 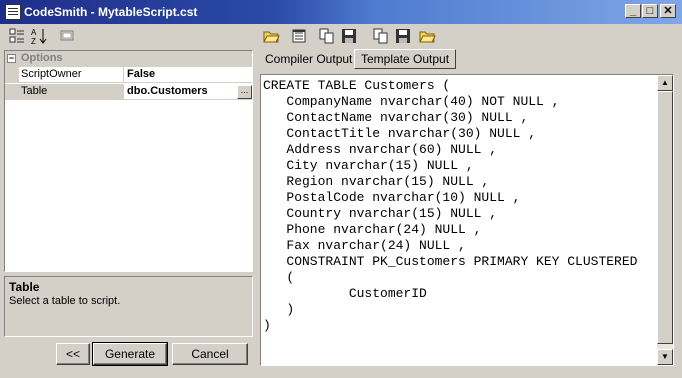 I want to click on category-label: Options, so click(x=42, y=58).